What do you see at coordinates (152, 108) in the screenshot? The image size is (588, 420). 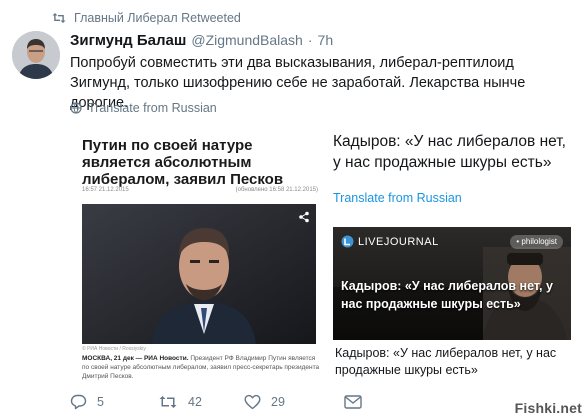 I see `translate-label: Translate from Russian` at bounding box center [152, 108].